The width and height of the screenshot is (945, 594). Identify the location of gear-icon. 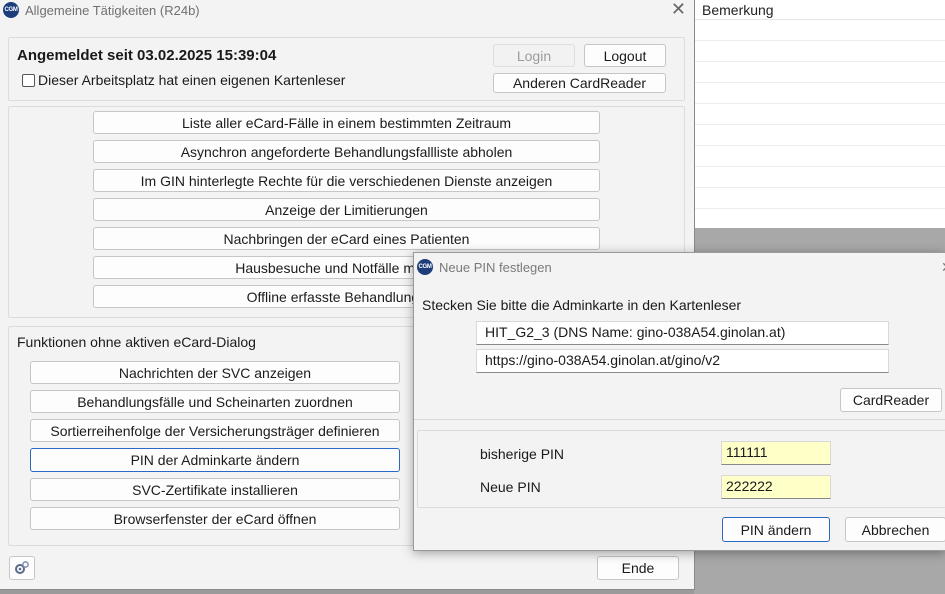
(22, 567).